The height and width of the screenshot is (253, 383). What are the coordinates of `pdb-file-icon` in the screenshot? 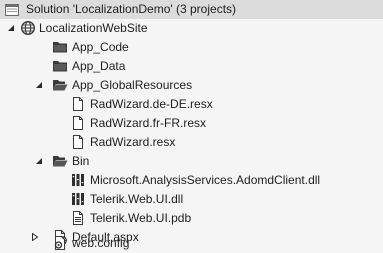 It's located at (78, 218).